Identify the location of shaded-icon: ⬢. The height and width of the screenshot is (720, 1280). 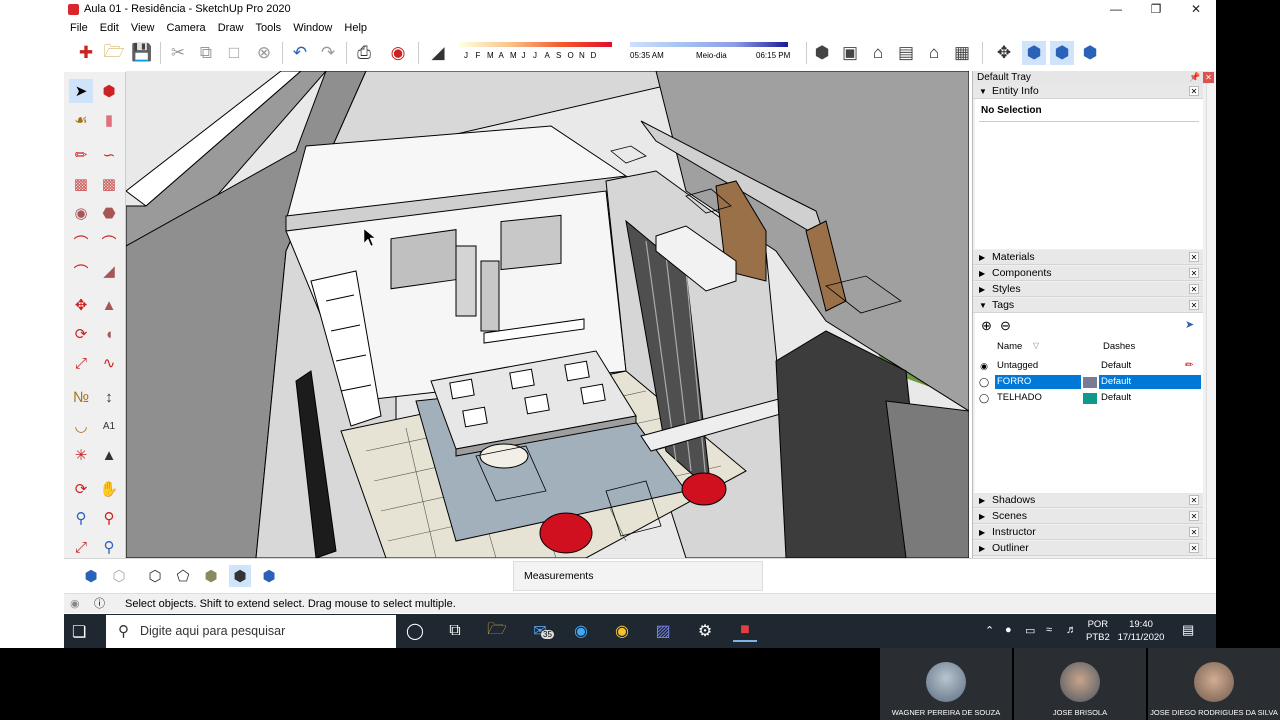
(211, 576).